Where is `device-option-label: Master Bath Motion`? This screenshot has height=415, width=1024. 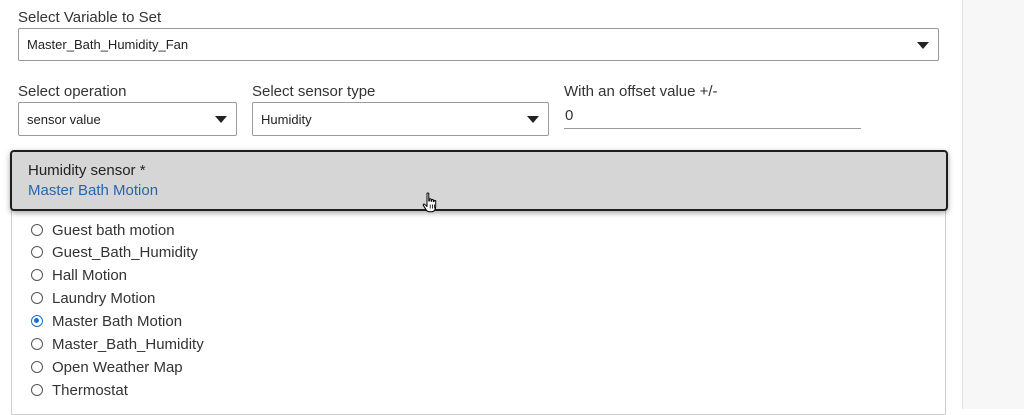 device-option-label: Master Bath Motion is located at coordinates (117, 321).